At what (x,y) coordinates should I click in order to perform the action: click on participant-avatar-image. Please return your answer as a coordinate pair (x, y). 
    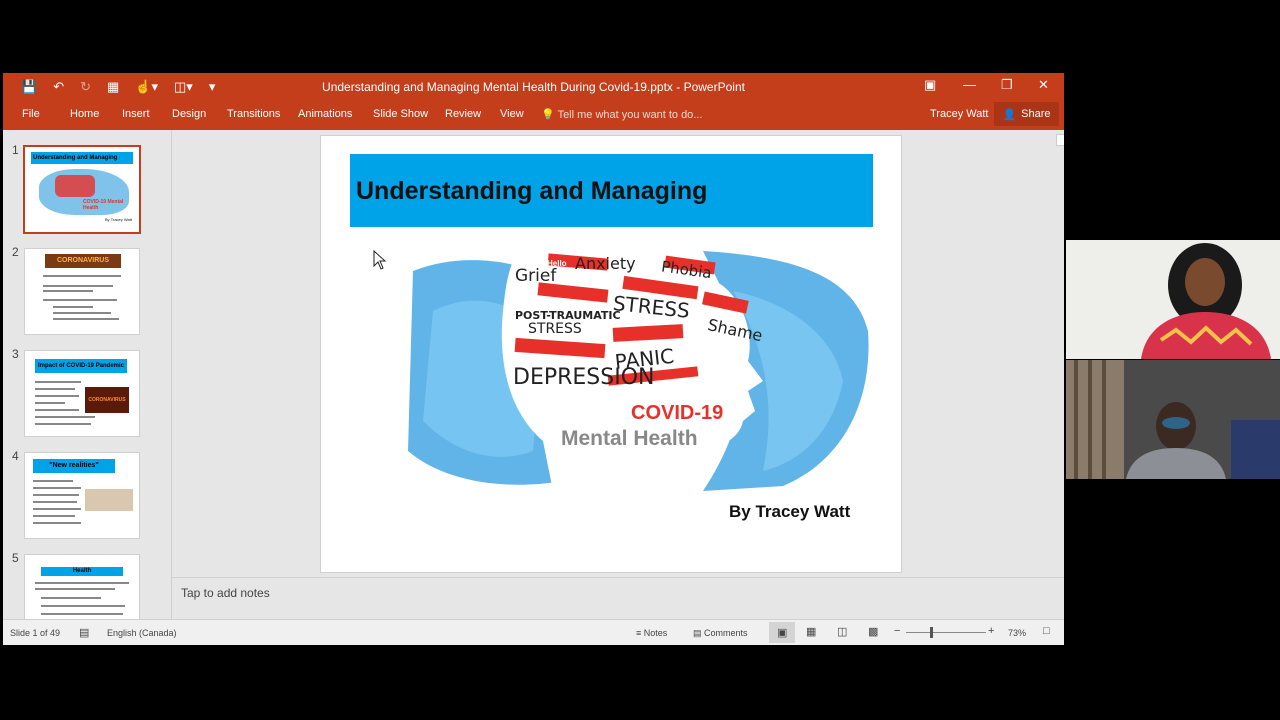
    Looking at the image, I should click on (1173, 419).